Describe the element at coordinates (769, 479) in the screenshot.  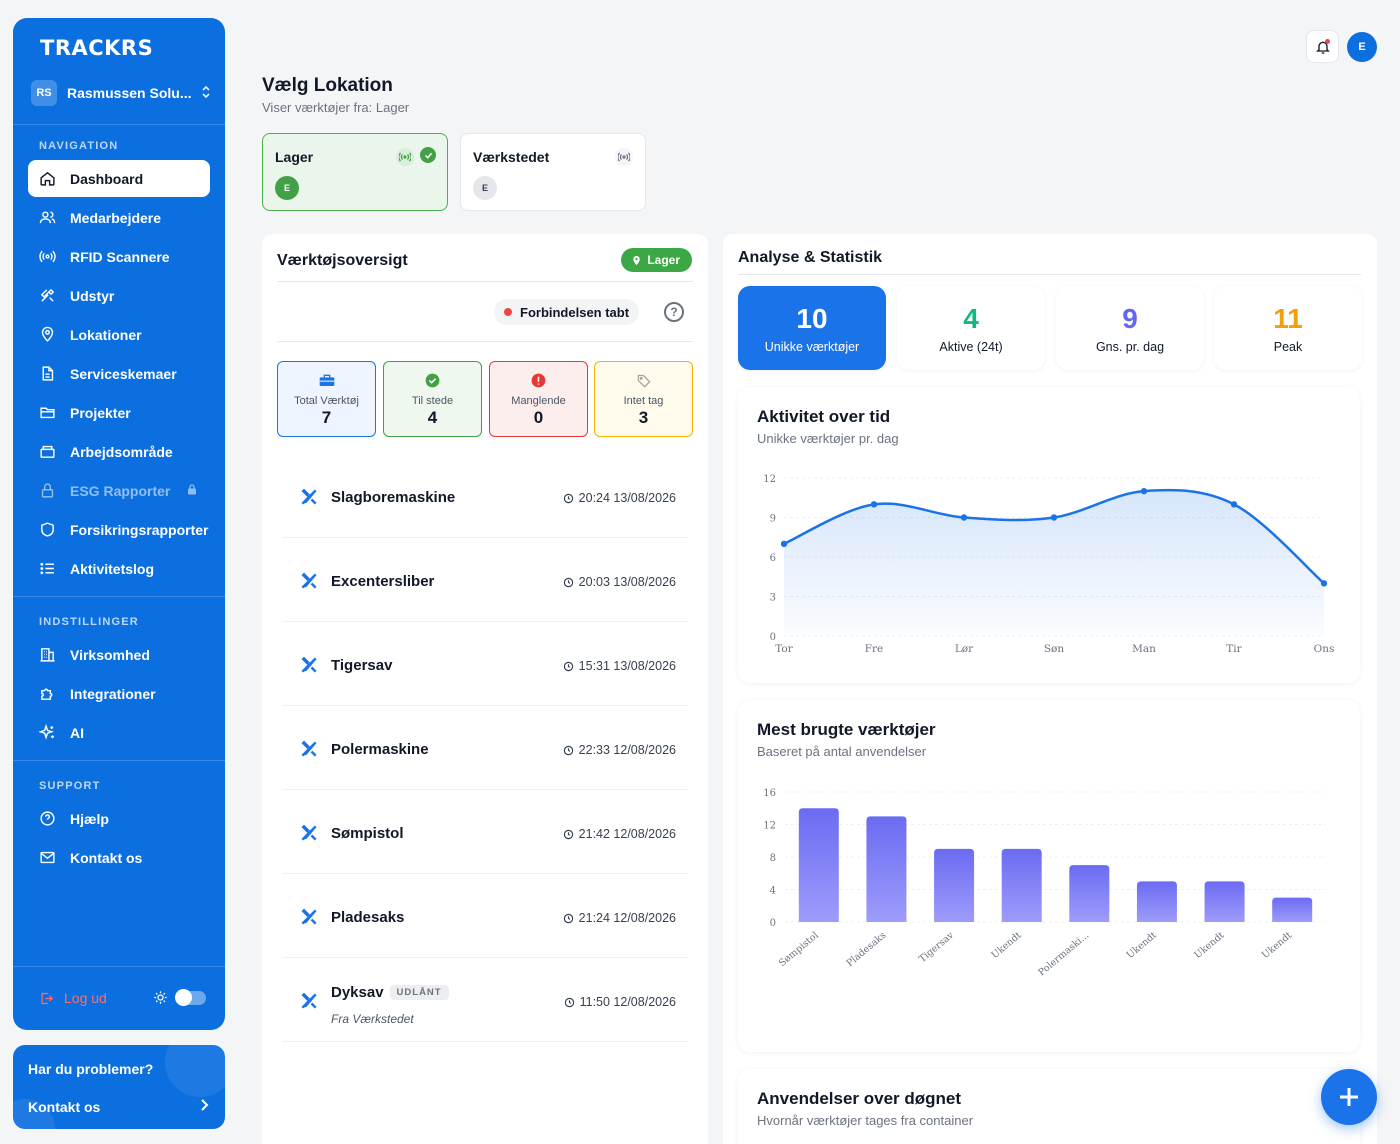
I see `y-tick-label: 12` at that location.